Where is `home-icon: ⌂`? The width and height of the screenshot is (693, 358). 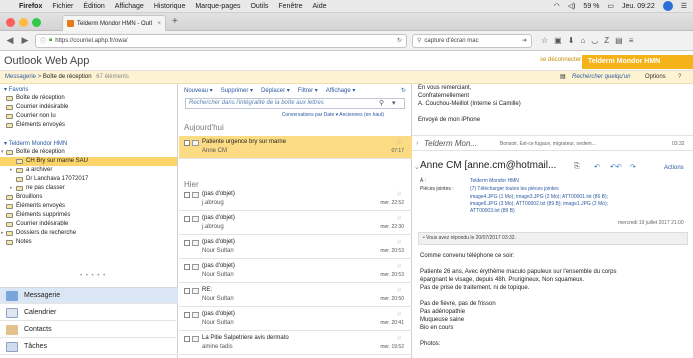 home-icon: ⌂ is located at coordinates (582, 40).